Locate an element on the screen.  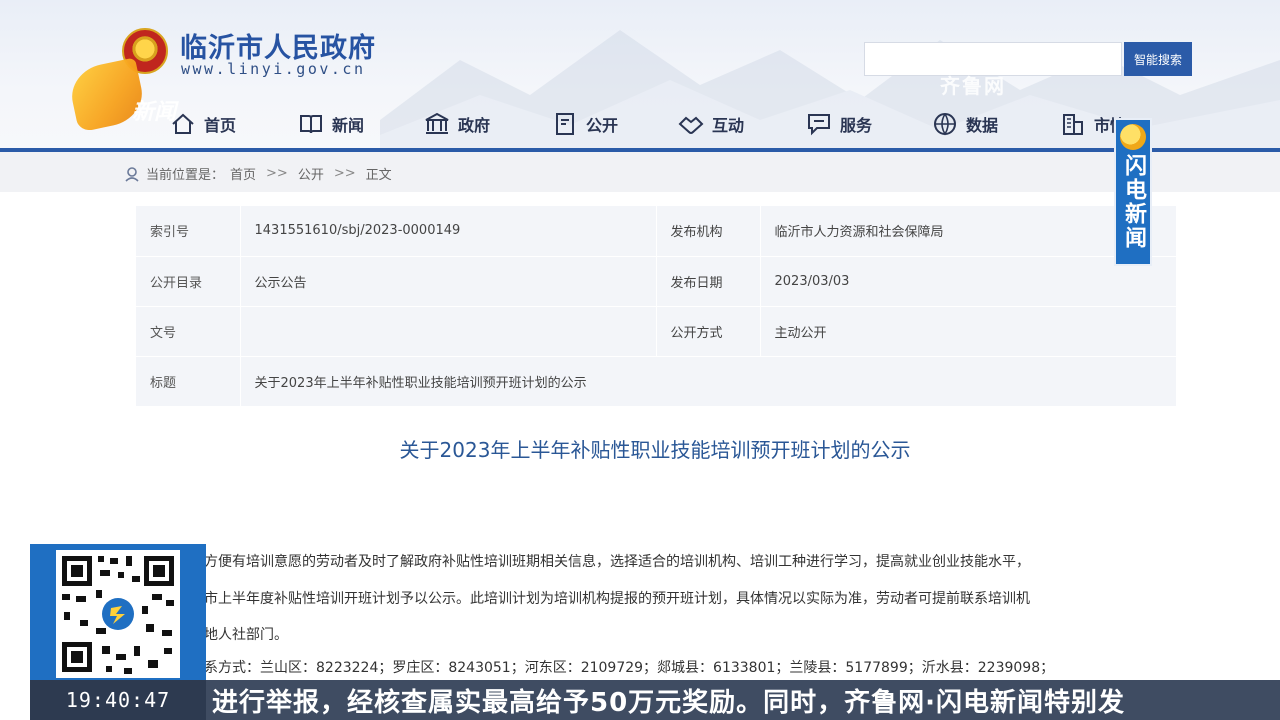
qr-code-icon is located at coordinates (118, 614).